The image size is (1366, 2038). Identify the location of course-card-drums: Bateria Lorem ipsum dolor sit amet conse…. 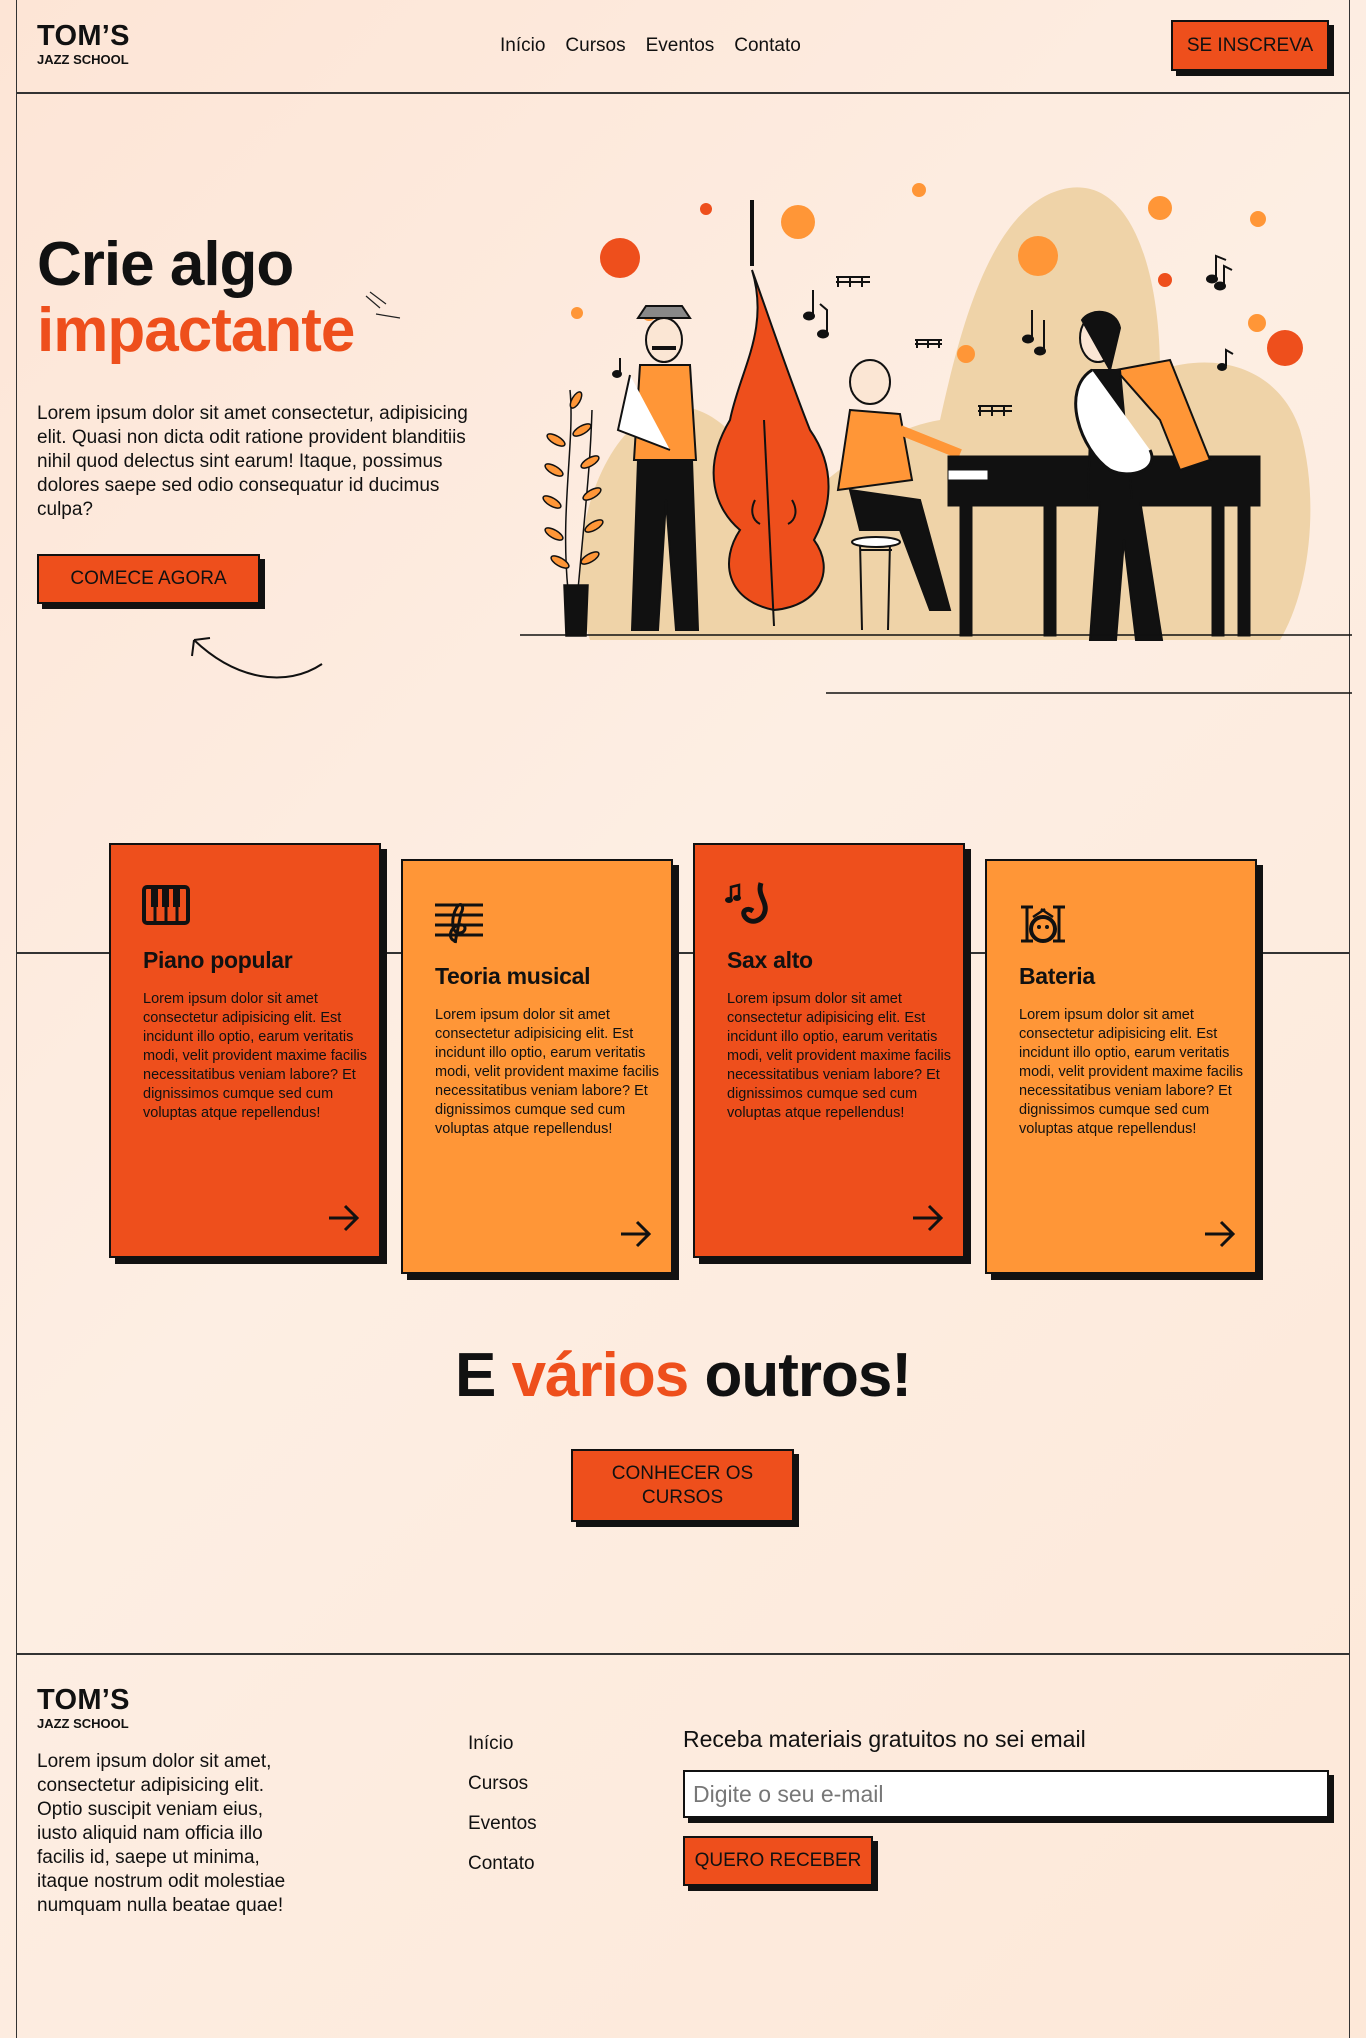
(1121, 1066).